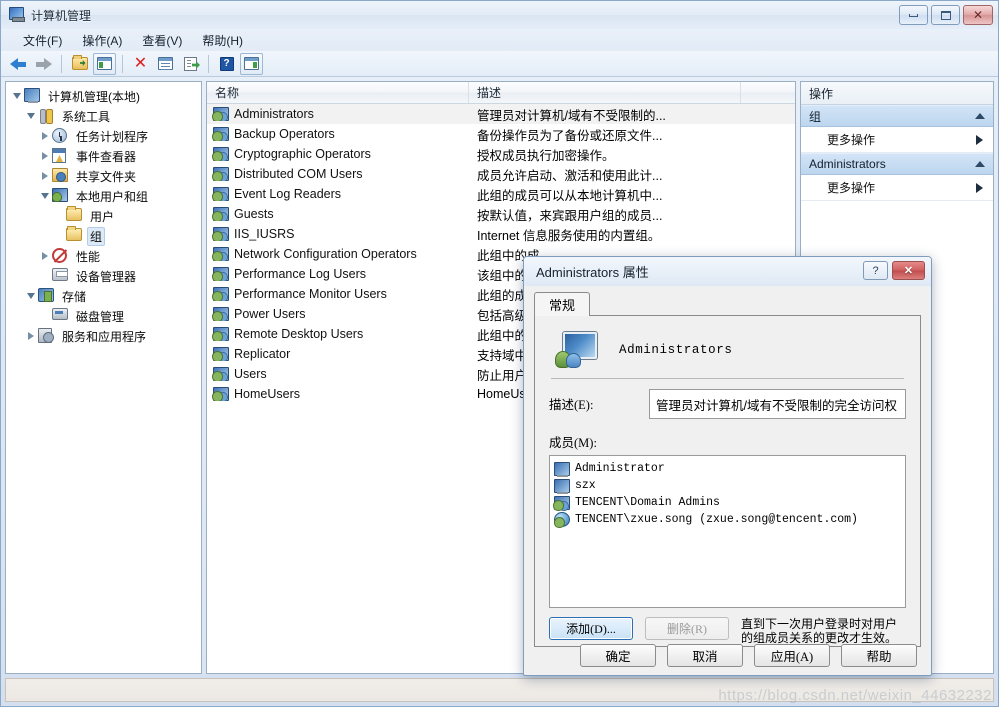  I want to click on storage-icon, so click(46, 296).